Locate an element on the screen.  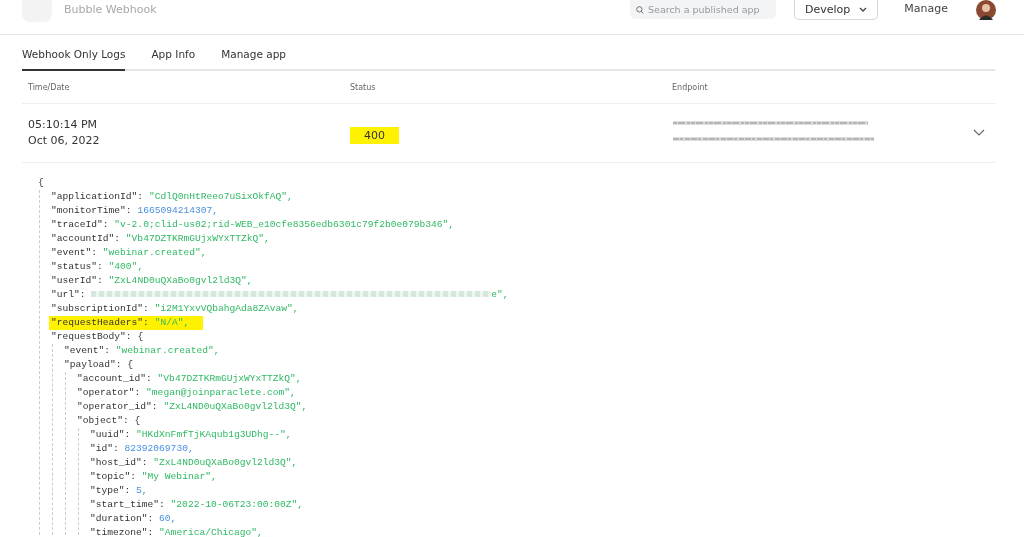
status-code: 400 is located at coordinates (374, 135).